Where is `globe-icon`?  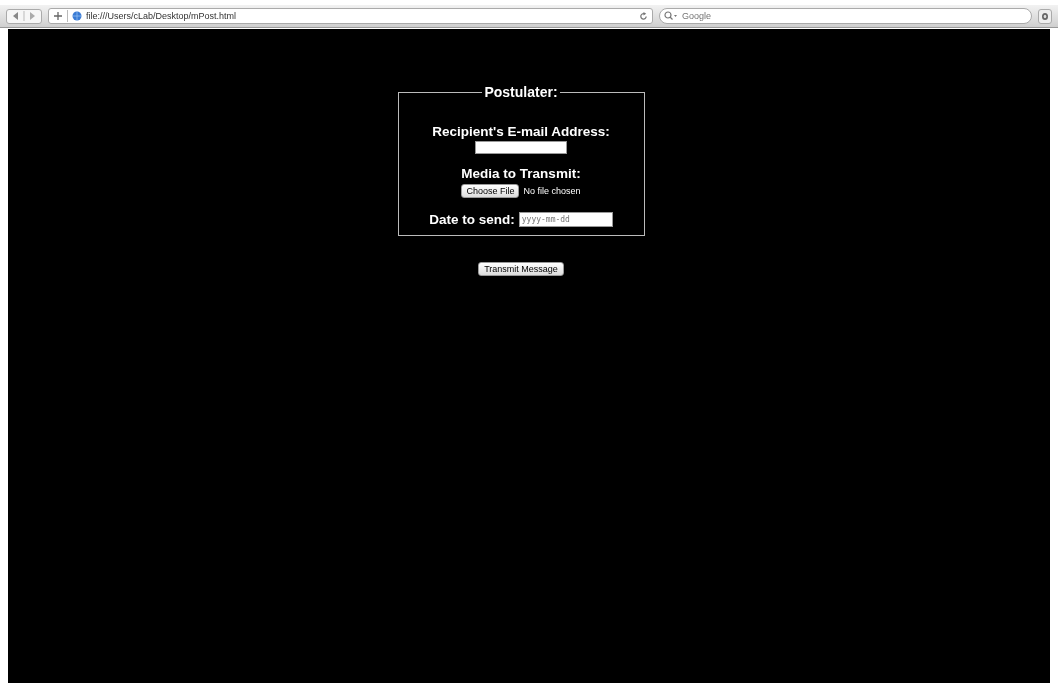
globe-icon is located at coordinates (77, 16).